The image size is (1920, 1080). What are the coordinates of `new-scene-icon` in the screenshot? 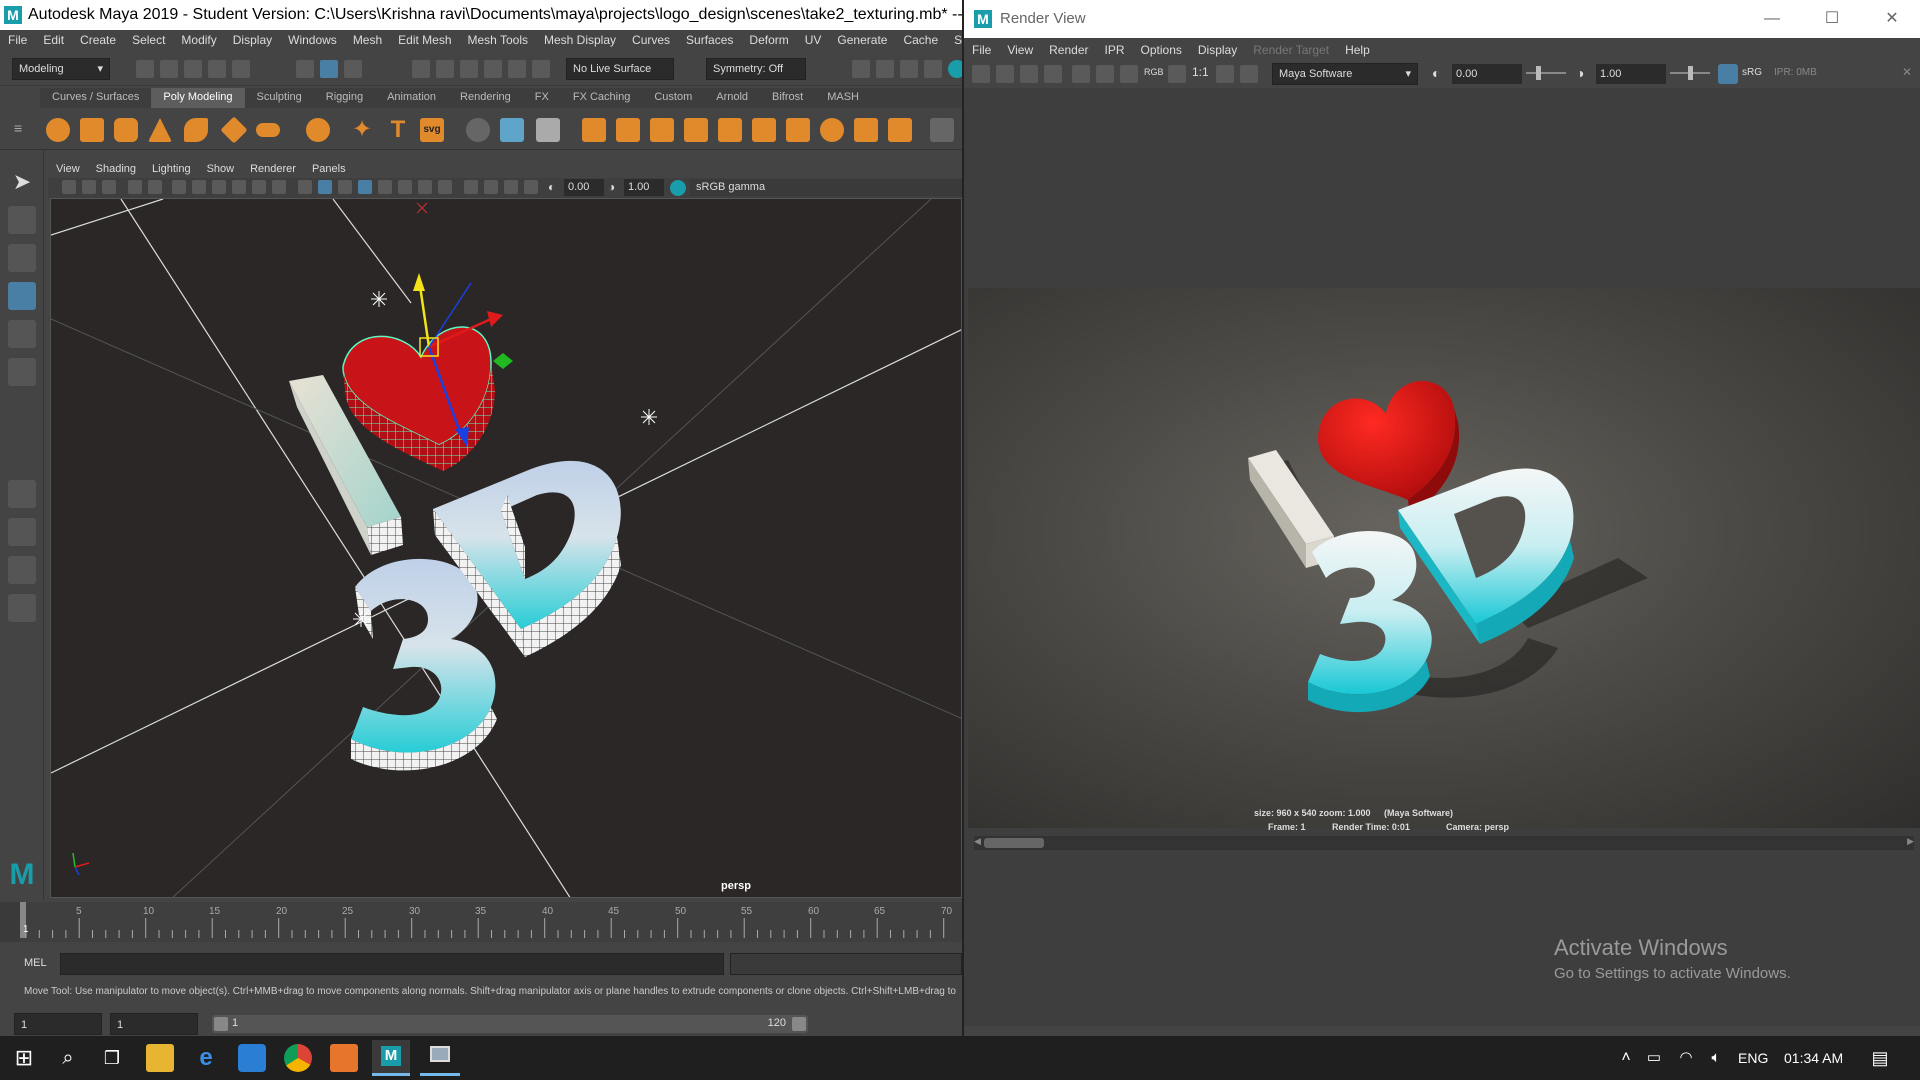 It's located at (145, 69).